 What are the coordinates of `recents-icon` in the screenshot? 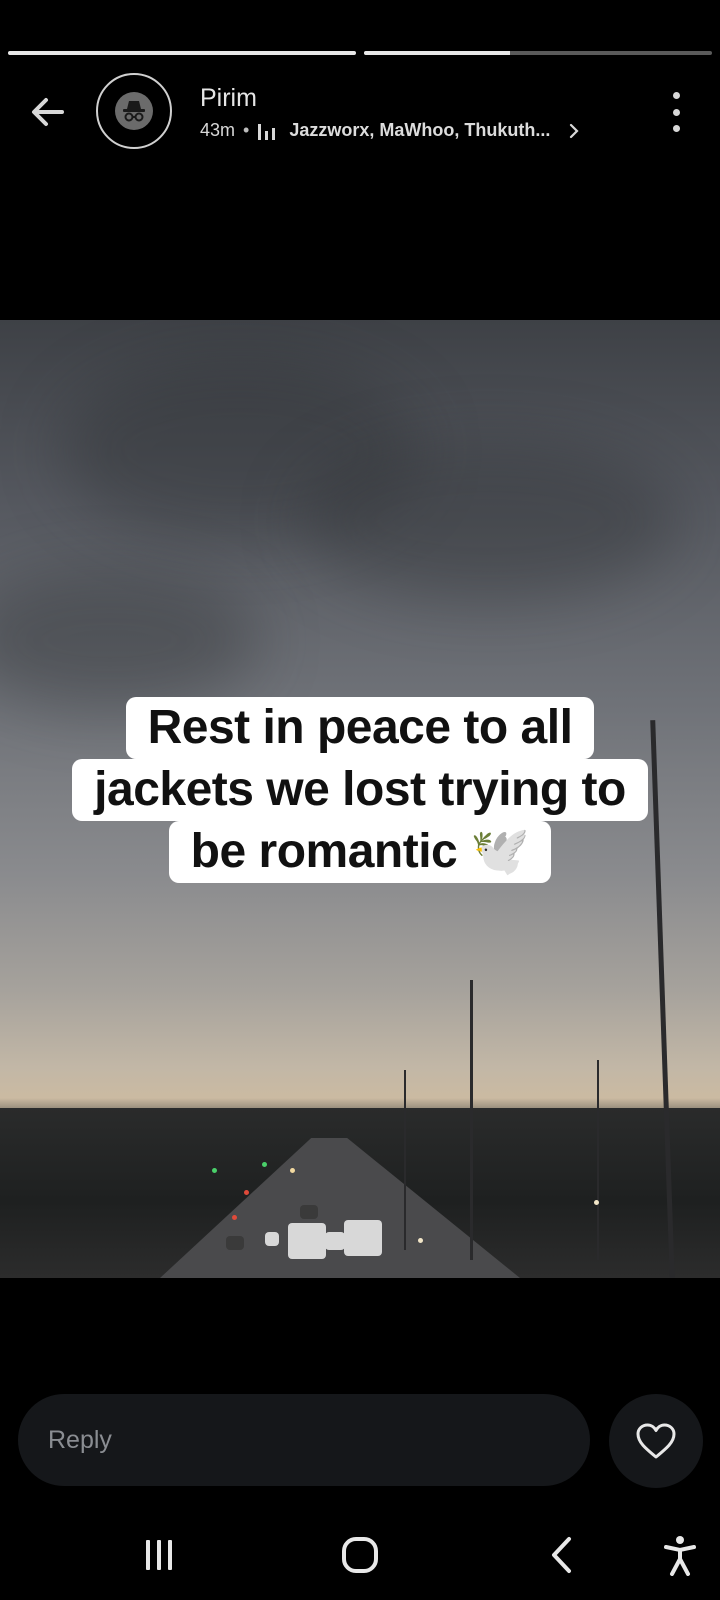 It's located at (159, 1555).